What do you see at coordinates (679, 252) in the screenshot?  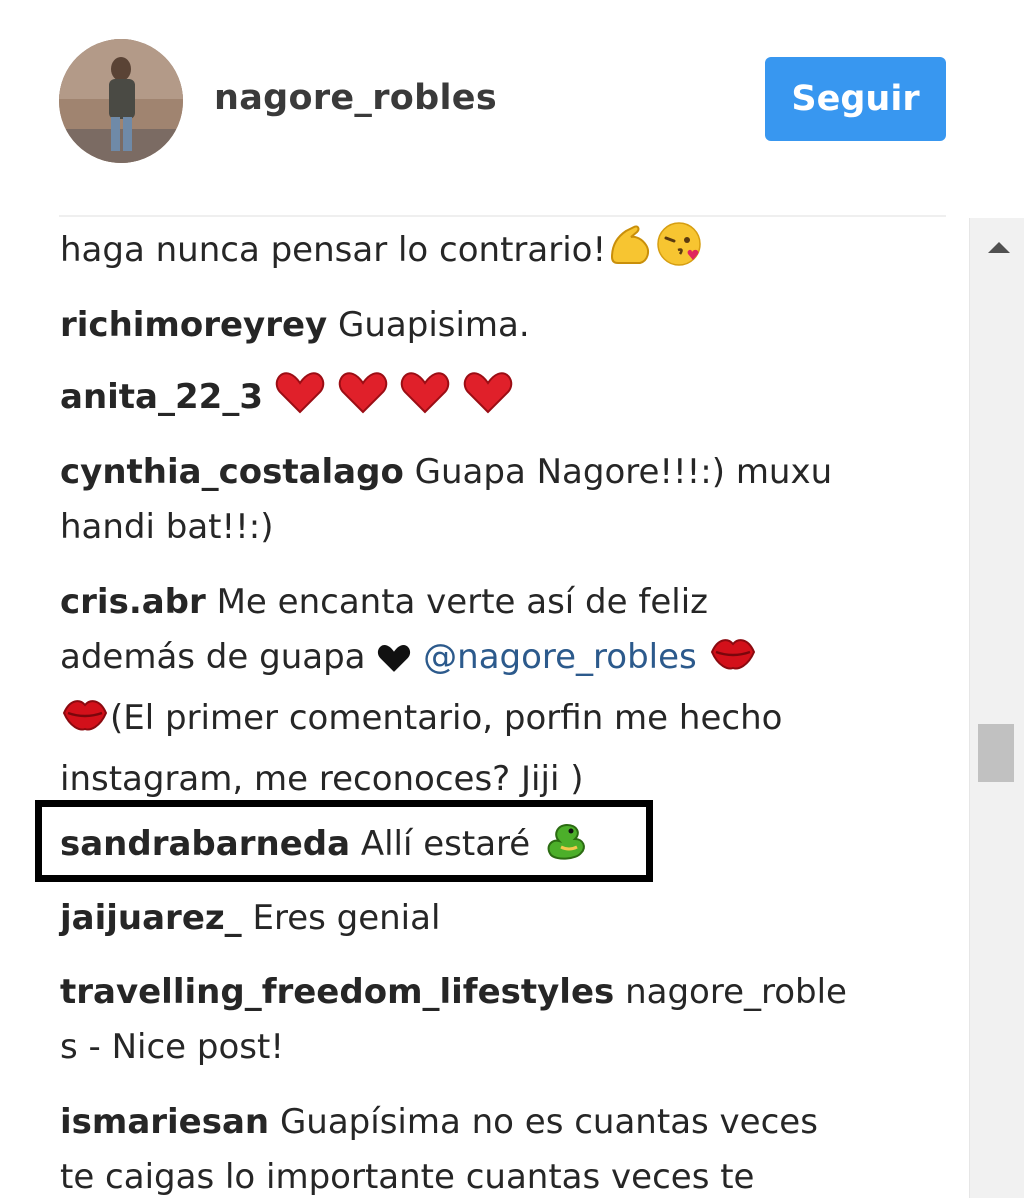 I see `face-blowing-kiss-emoji-icon` at bounding box center [679, 252].